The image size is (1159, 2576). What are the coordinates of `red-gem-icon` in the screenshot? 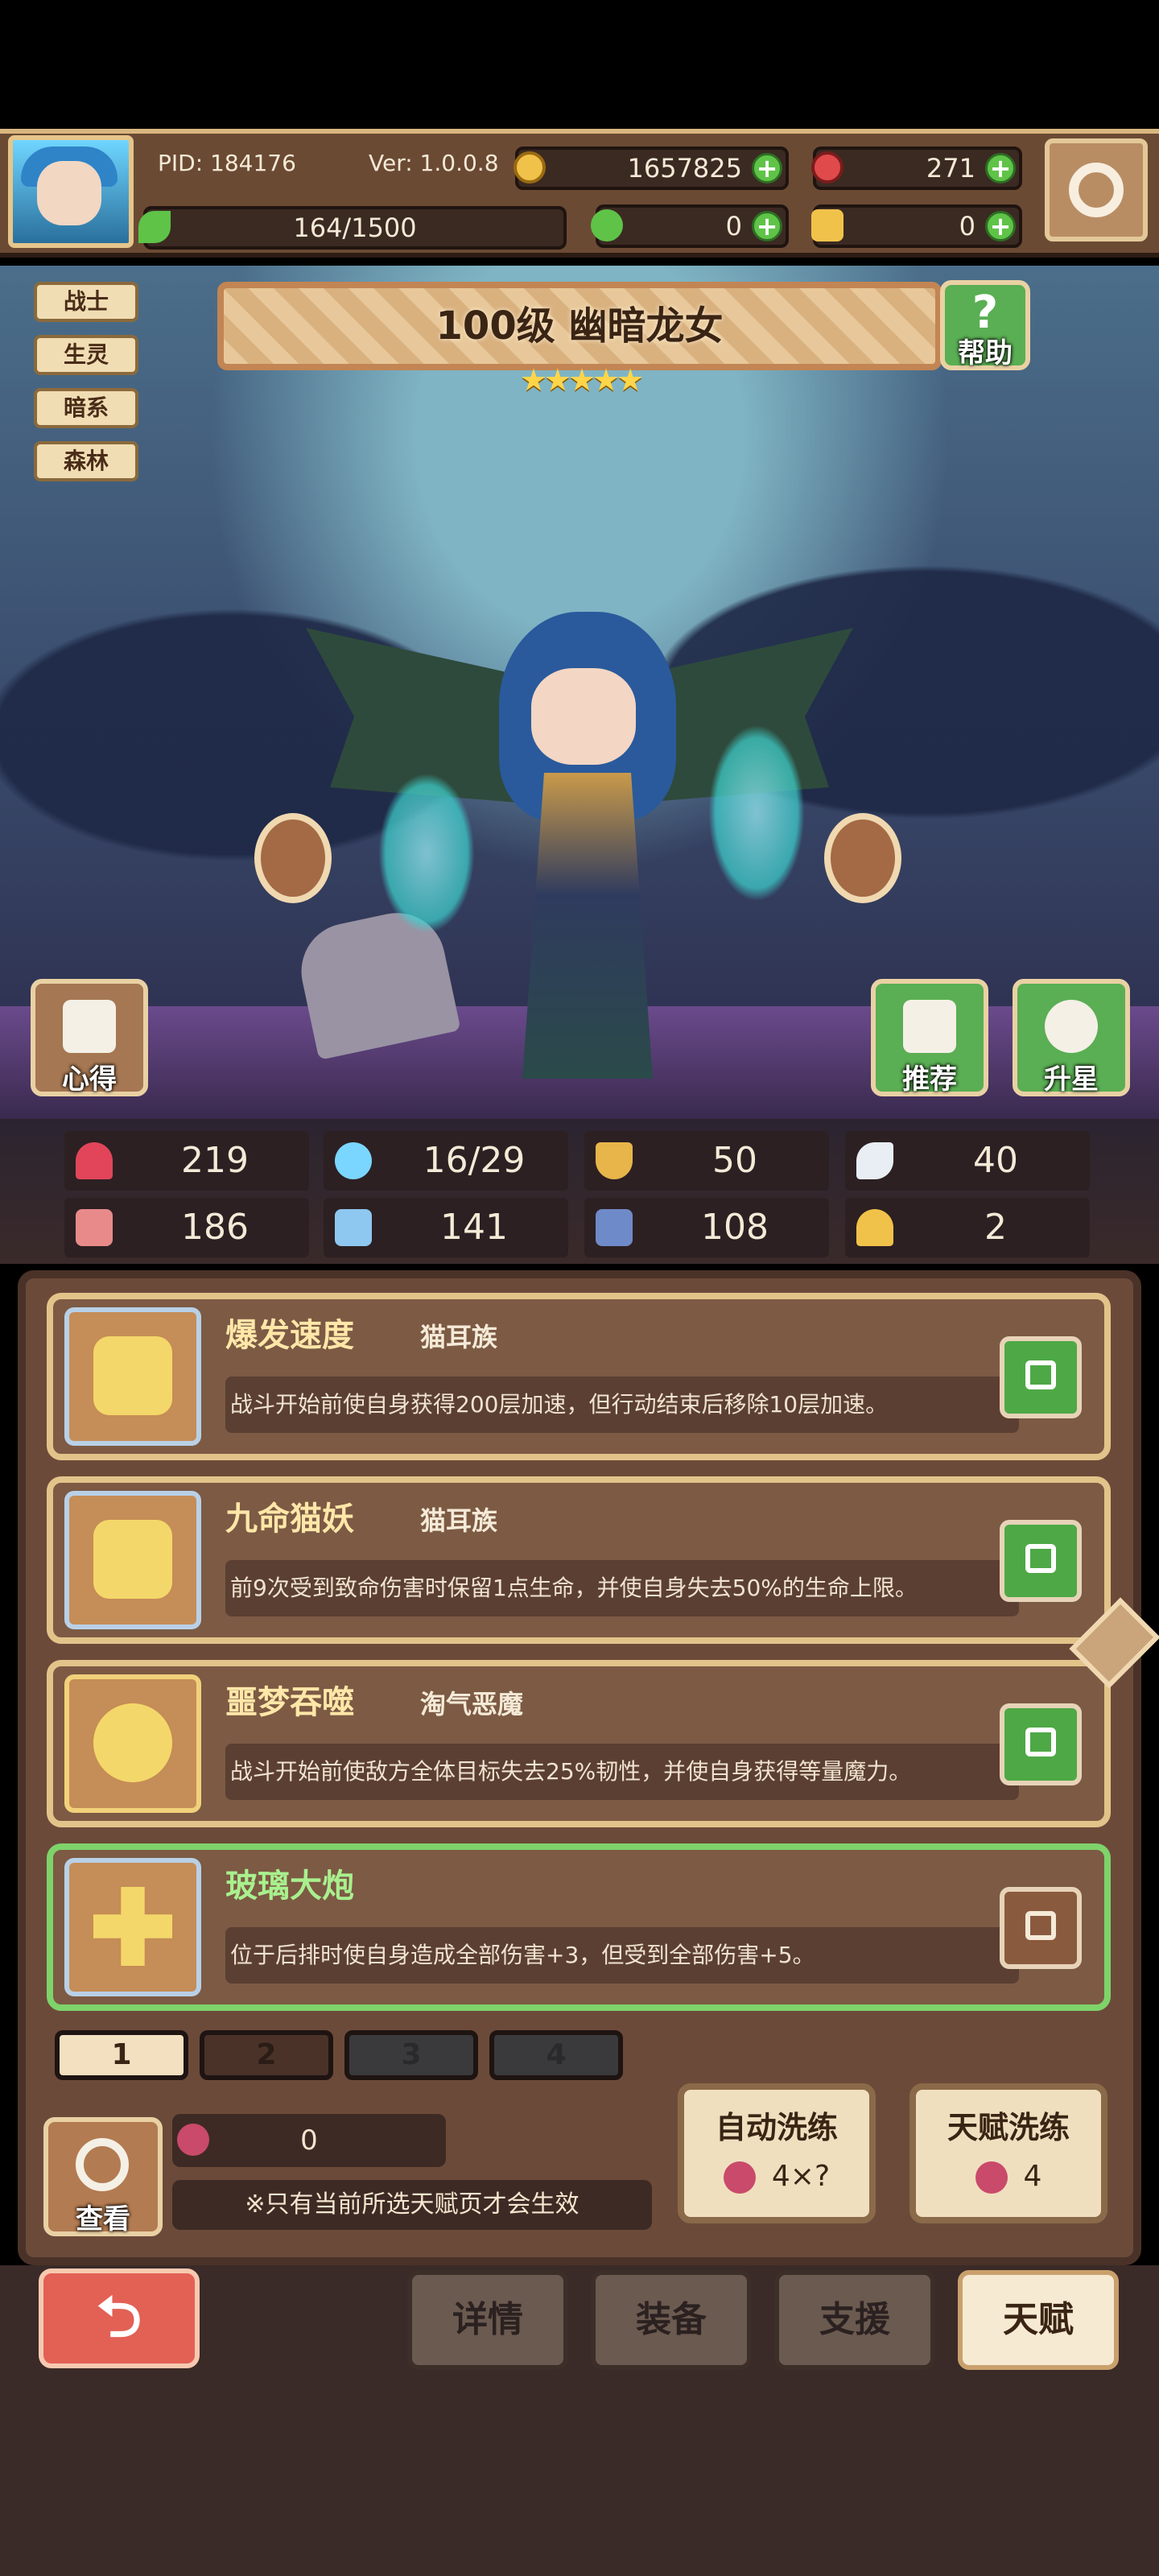 It's located at (827, 167).